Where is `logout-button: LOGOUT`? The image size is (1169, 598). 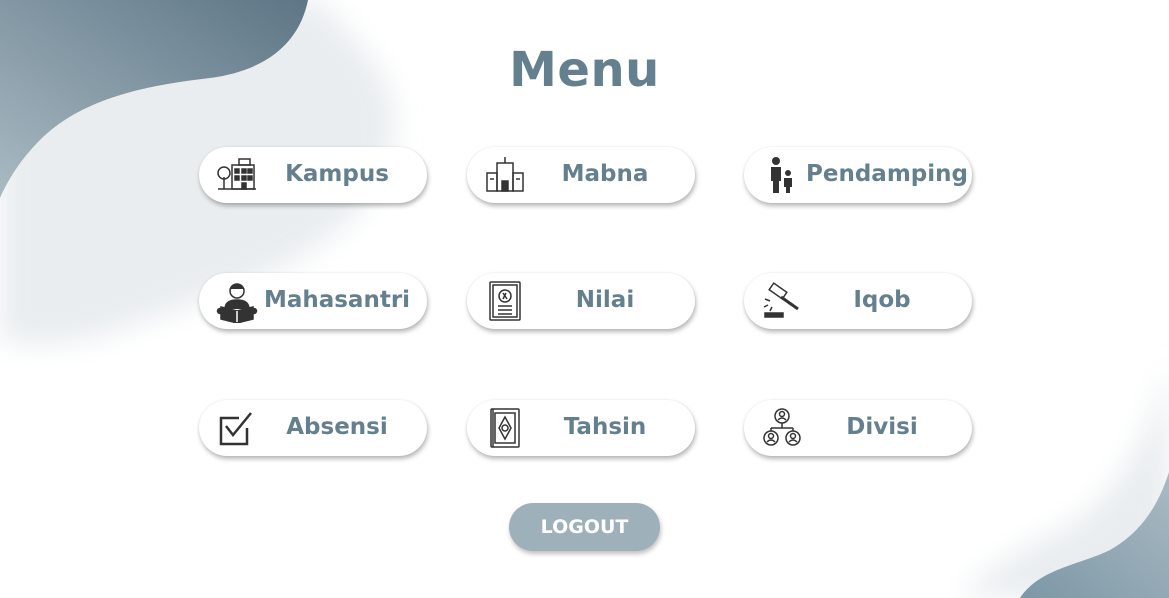
logout-button: LOGOUT is located at coordinates (584, 527).